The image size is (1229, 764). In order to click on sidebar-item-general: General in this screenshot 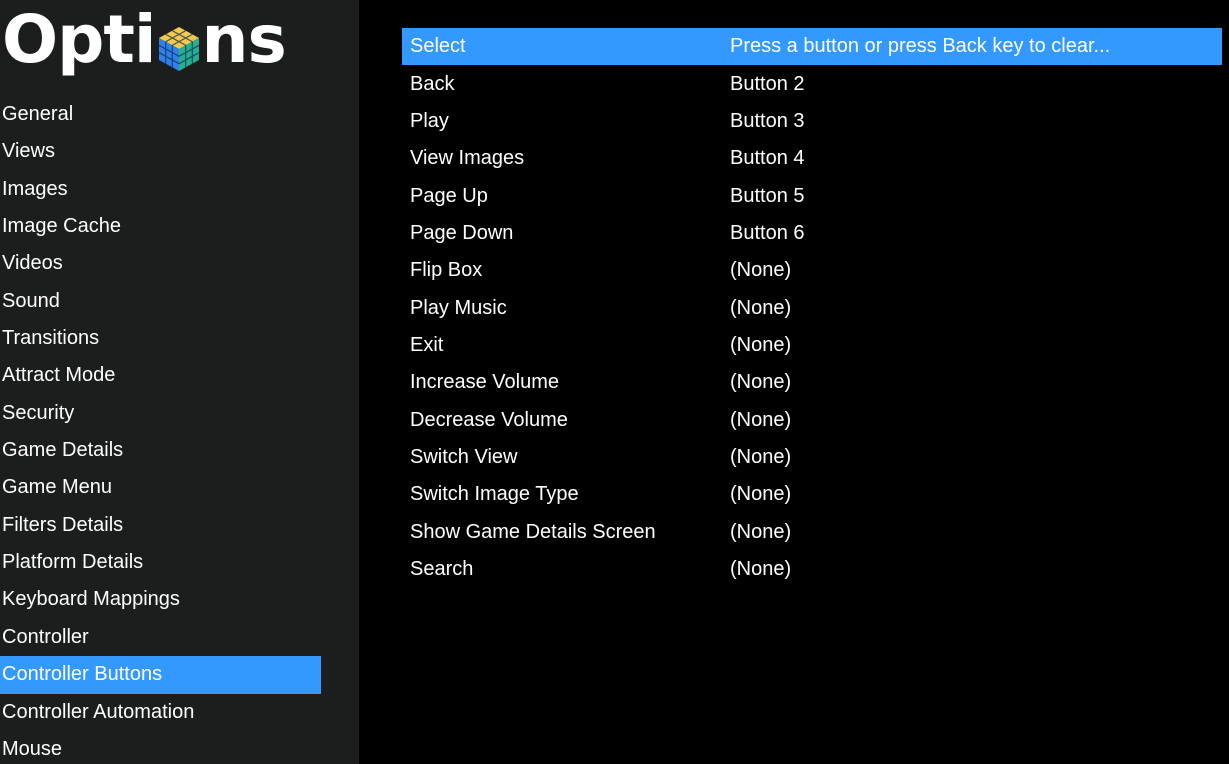, I will do `click(160, 114)`.